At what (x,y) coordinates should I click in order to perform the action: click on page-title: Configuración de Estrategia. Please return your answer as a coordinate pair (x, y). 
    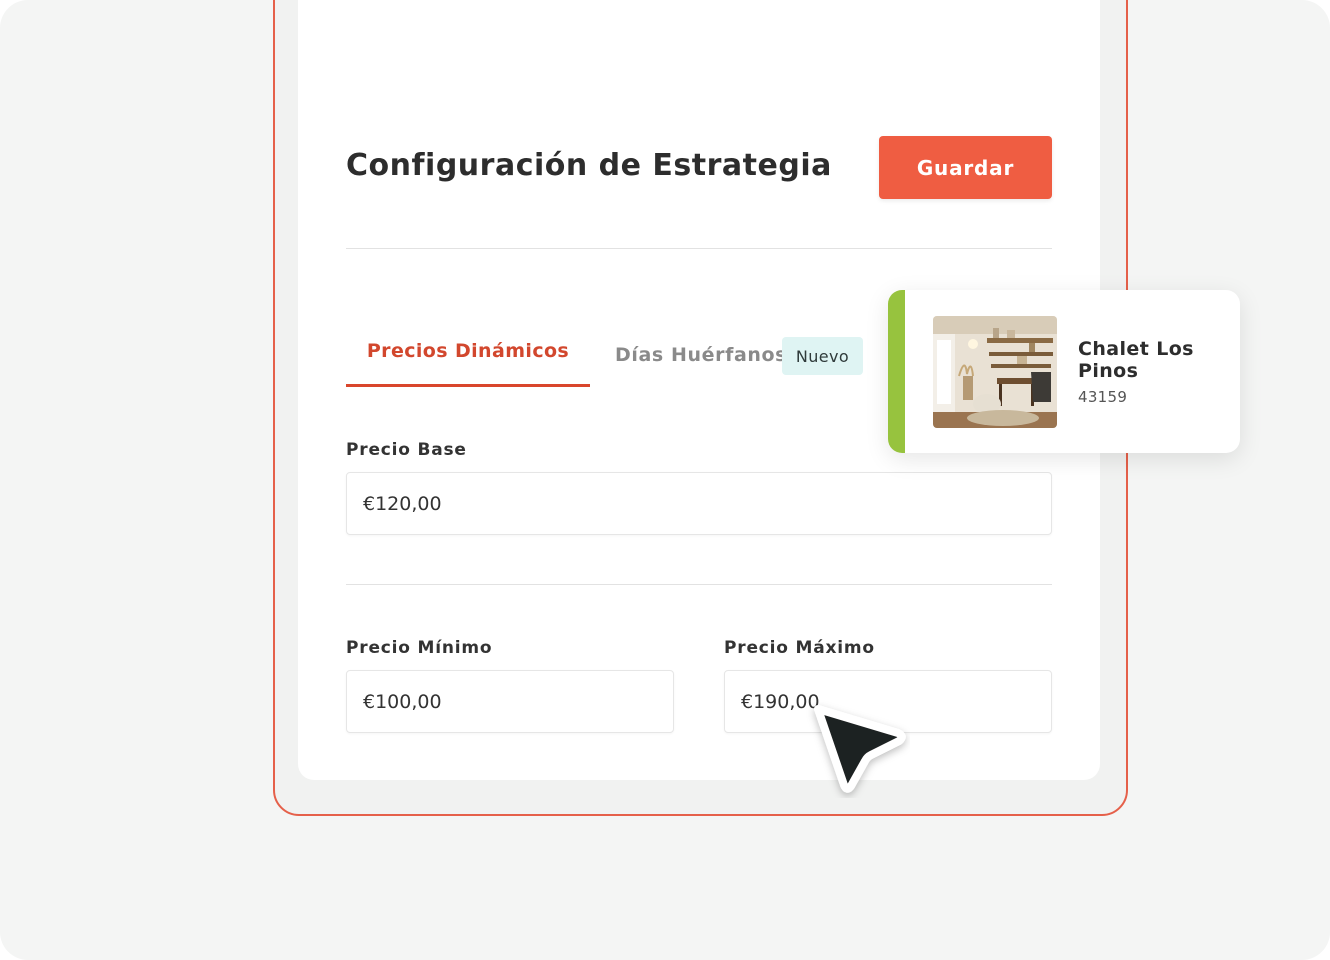
    Looking at the image, I should click on (589, 165).